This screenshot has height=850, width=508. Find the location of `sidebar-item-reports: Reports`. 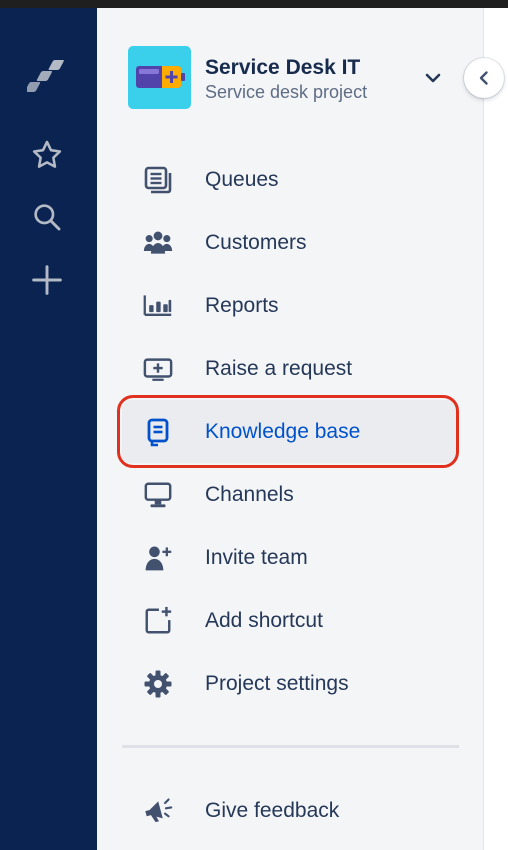

sidebar-item-reports: Reports is located at coordinates (290, 305).